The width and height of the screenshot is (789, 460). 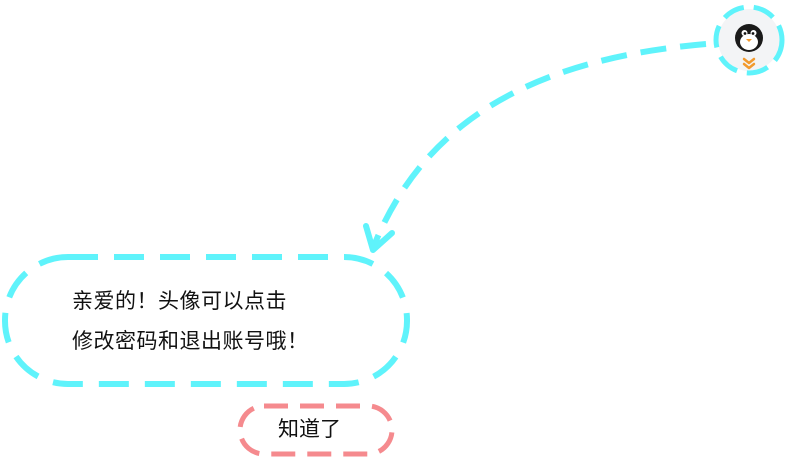 I want to click on got-it-button: 知道了, so click(x=316, y=430).